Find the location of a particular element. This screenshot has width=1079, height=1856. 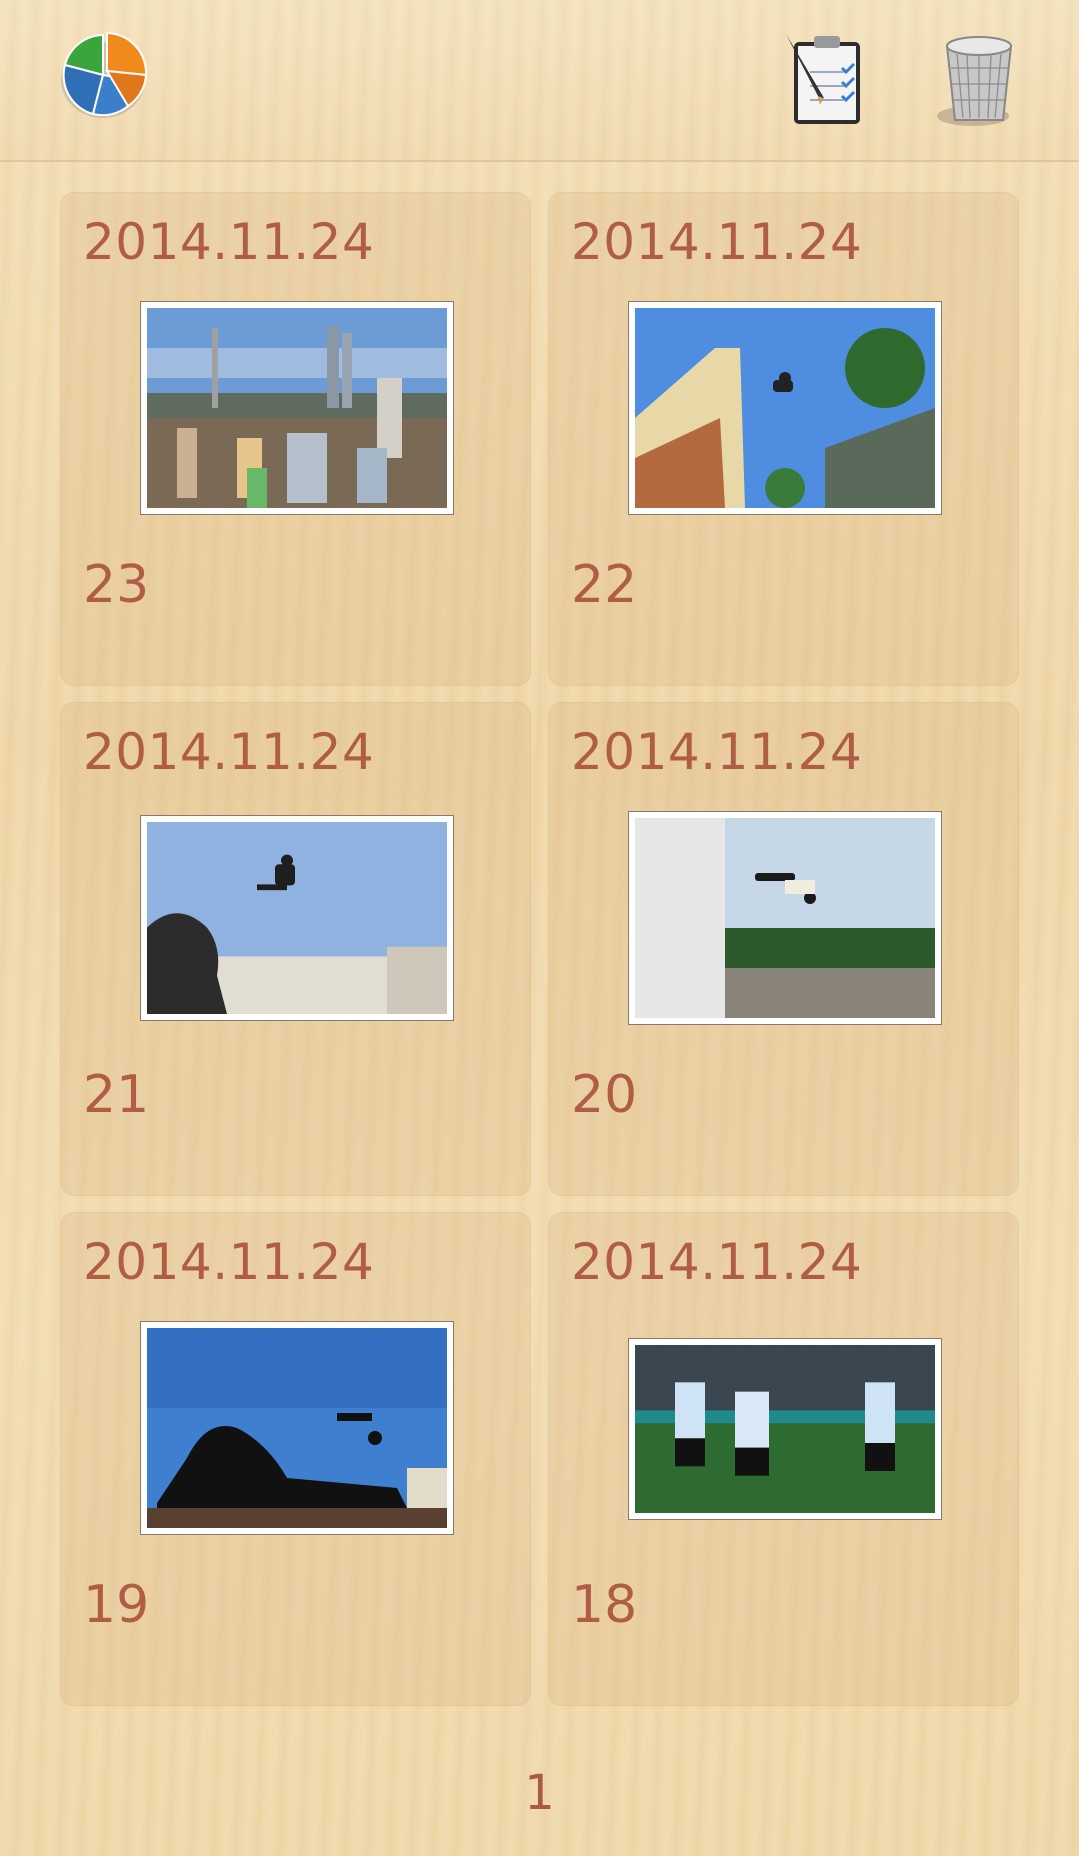

clipboard-checklist-icon is located at coordinates (826, 78).